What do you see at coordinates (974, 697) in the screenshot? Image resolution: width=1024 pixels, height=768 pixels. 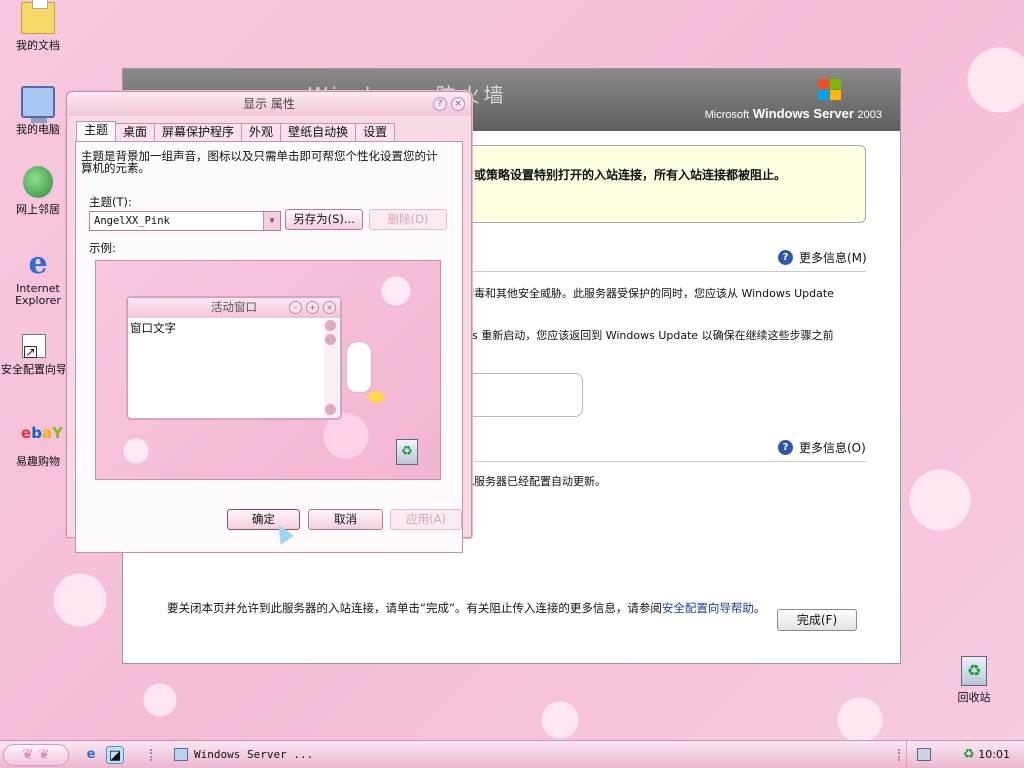 I see `desktop-icon-label: 回收站` at bounding box center [974, 697].